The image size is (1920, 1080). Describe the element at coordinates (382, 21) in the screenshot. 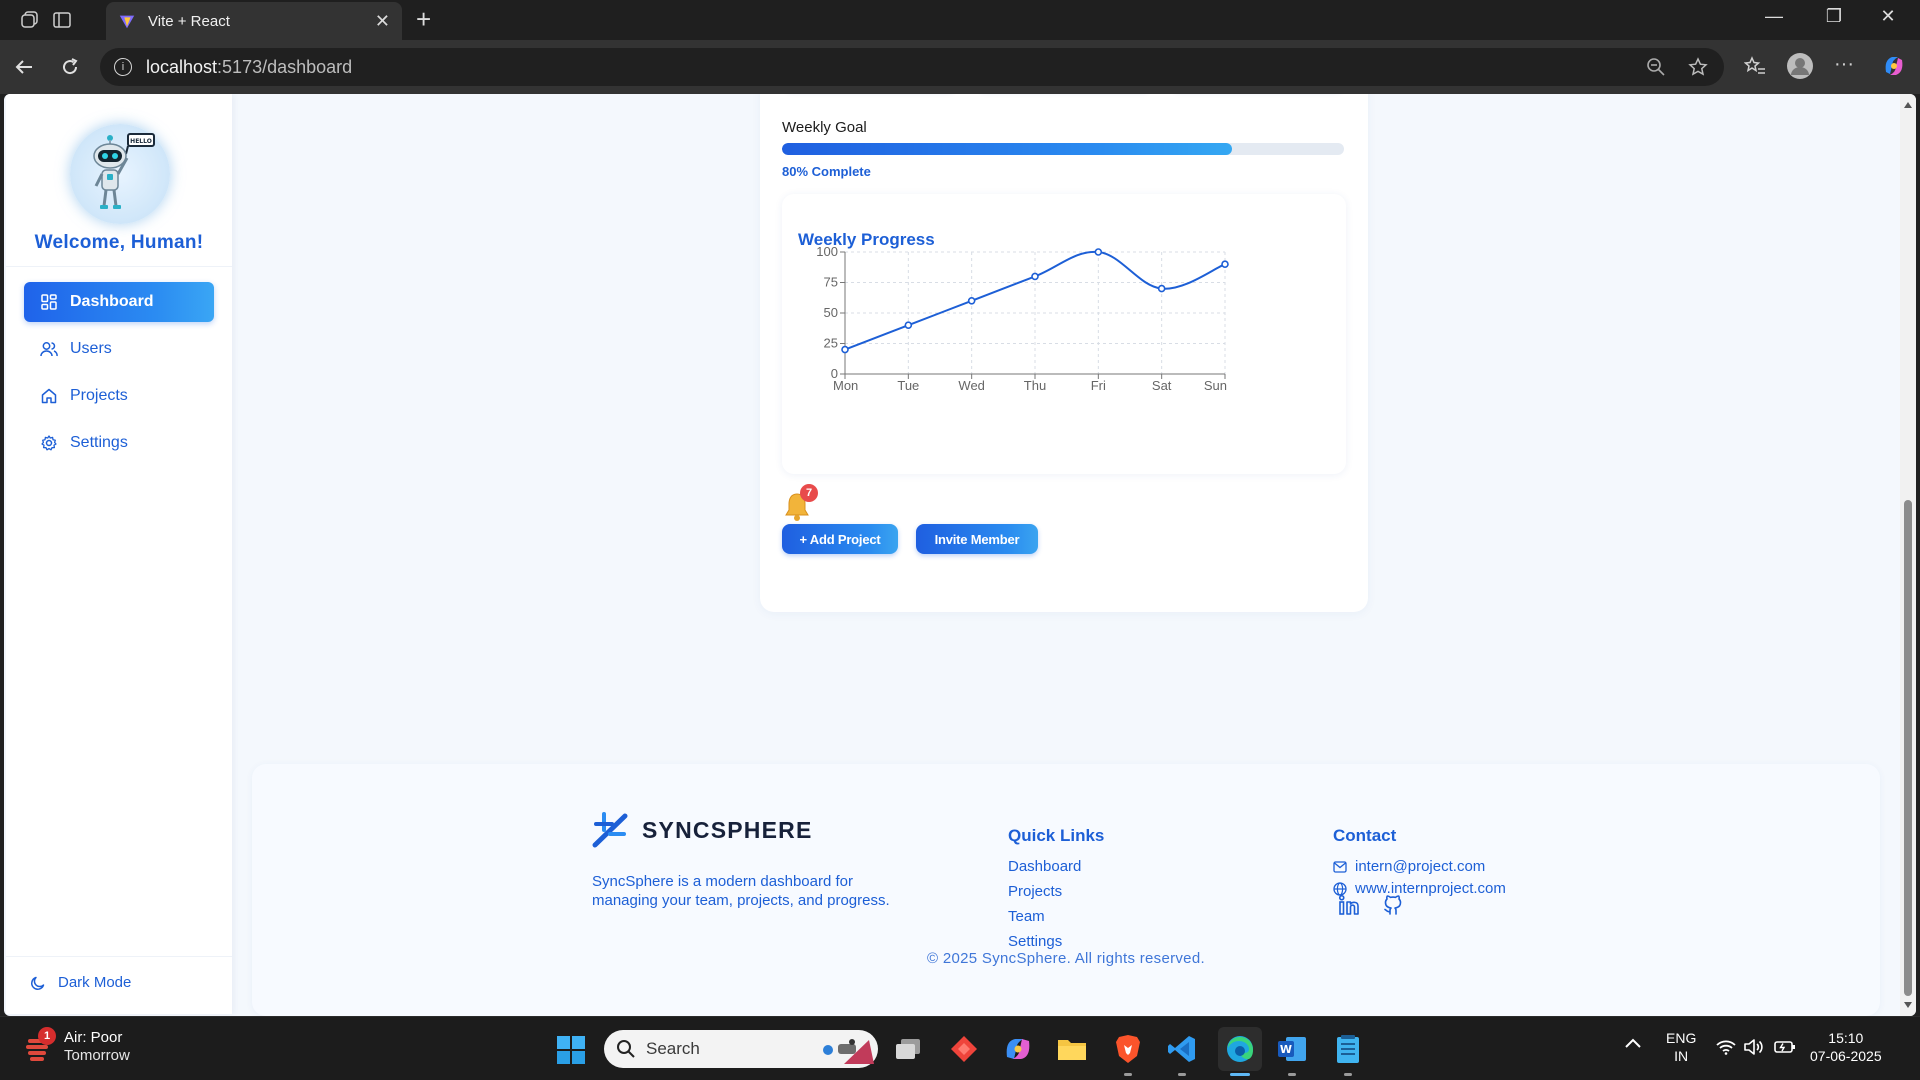

I see `close-tab-icon: ✕` at that location.